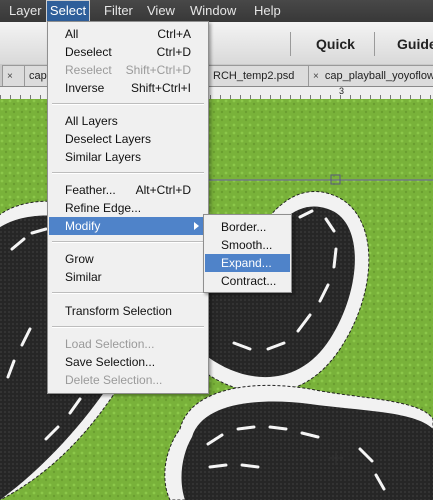 The image size is (433, 500). I want to click on menu-item-deselect: Deselect Ctrl+D, so click(128, 52).